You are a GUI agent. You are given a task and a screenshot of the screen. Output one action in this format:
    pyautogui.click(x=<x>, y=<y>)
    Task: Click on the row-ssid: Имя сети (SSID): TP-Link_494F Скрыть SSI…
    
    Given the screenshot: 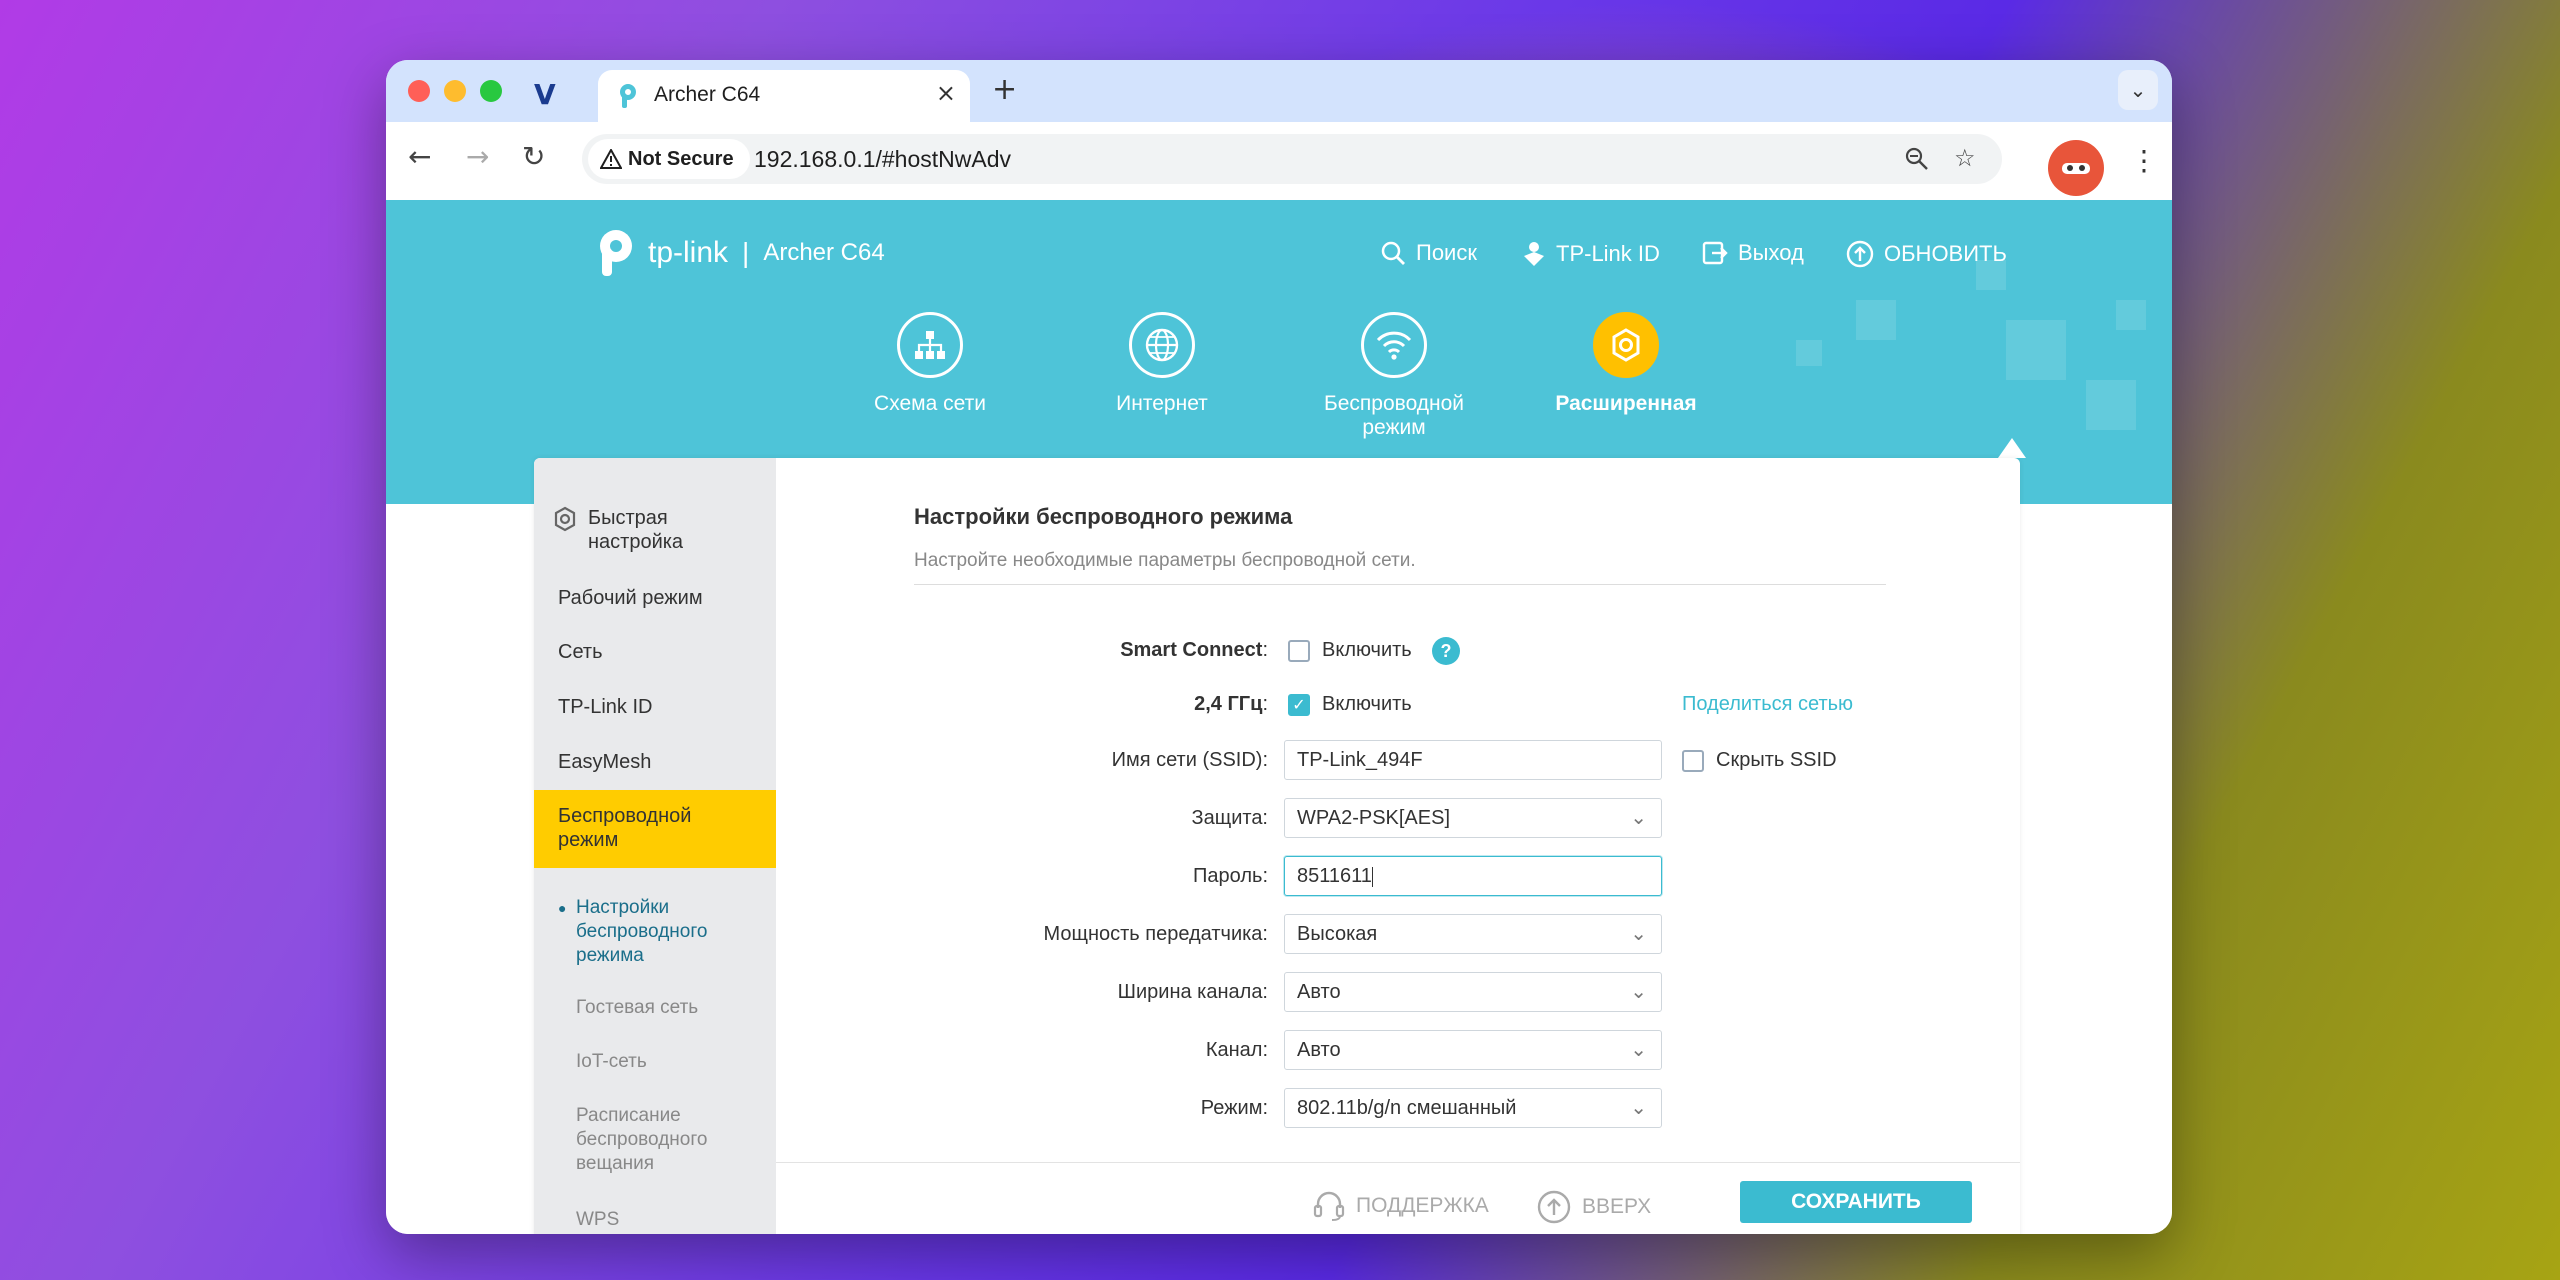 What is the action you would take?
    pyautogui.click(x=1398, y=760)
    